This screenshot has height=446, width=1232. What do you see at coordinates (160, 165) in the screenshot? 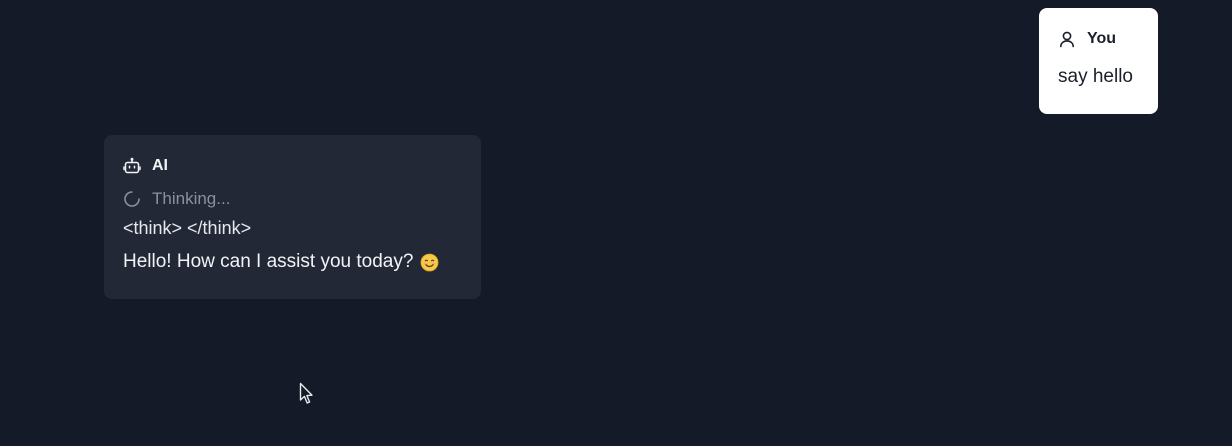
I see `ai-author-label: AI` at bounding box center [160, 165].